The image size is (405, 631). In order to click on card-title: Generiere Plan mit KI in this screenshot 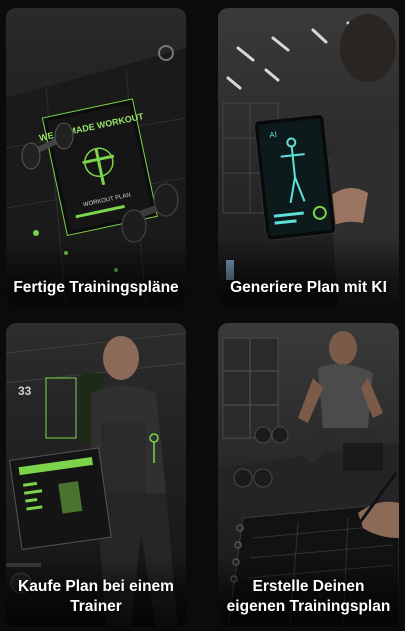, I will do `click(308, 287)`.